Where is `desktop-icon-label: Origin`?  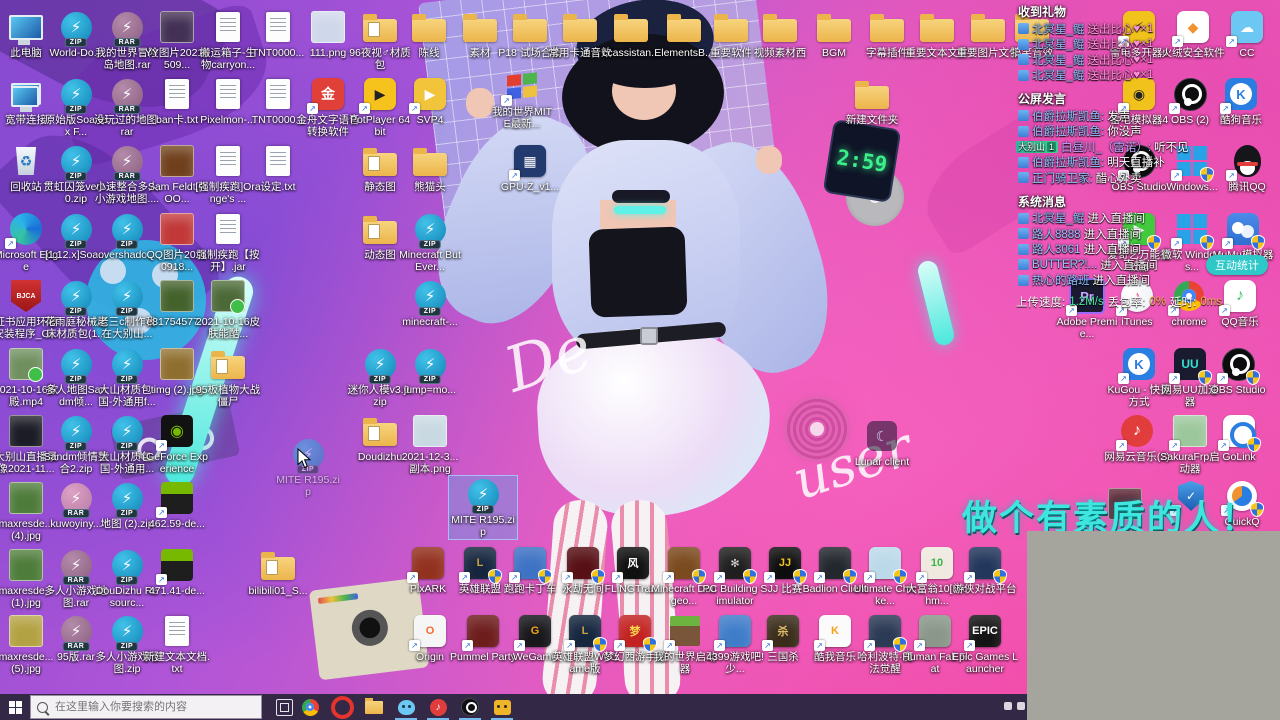 desktop-icon-label: Origin is located at coordinates (429, 657).